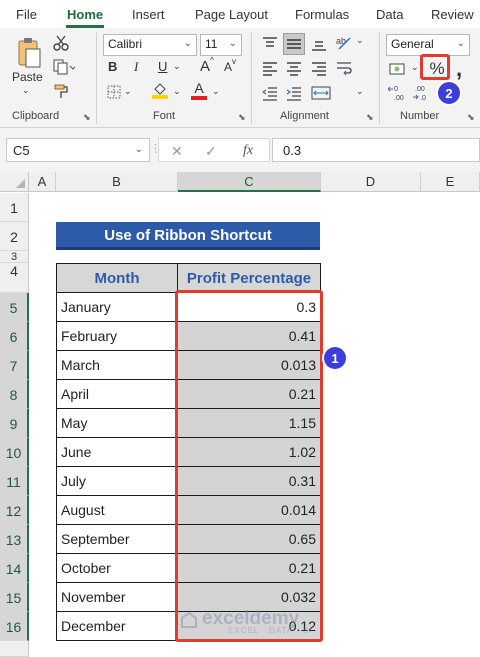  Describe the element at coordinates (26, 90) in the screenshot. I see `paste-dropdown-icon: ⌄` at that location.